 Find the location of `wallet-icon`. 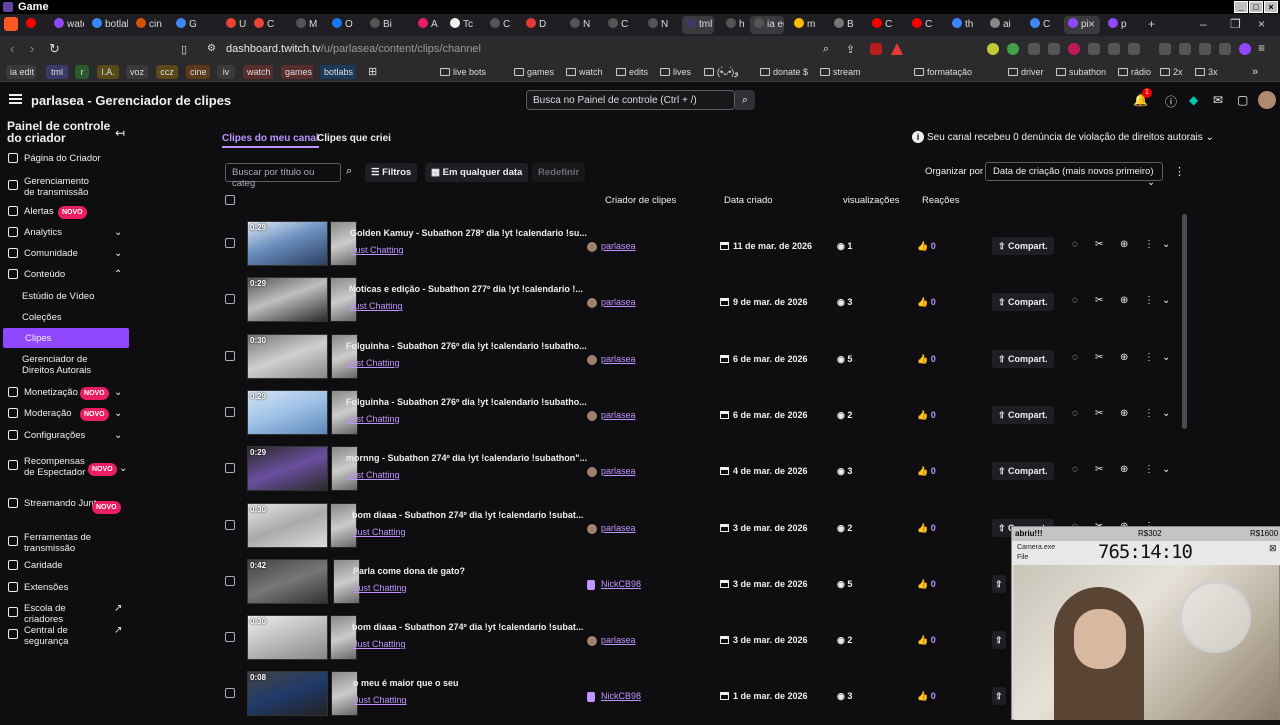

wallet-icon is located at coordinates (1185, 49).